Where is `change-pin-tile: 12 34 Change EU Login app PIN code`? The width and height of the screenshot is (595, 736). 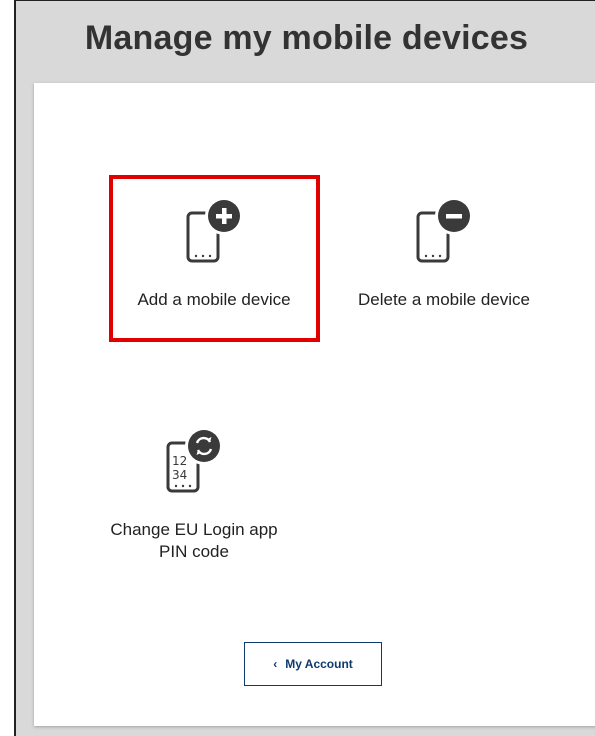 change-pin-tile: 12 34 Change EU Login app PIN code is located at coordinates (194, 493).